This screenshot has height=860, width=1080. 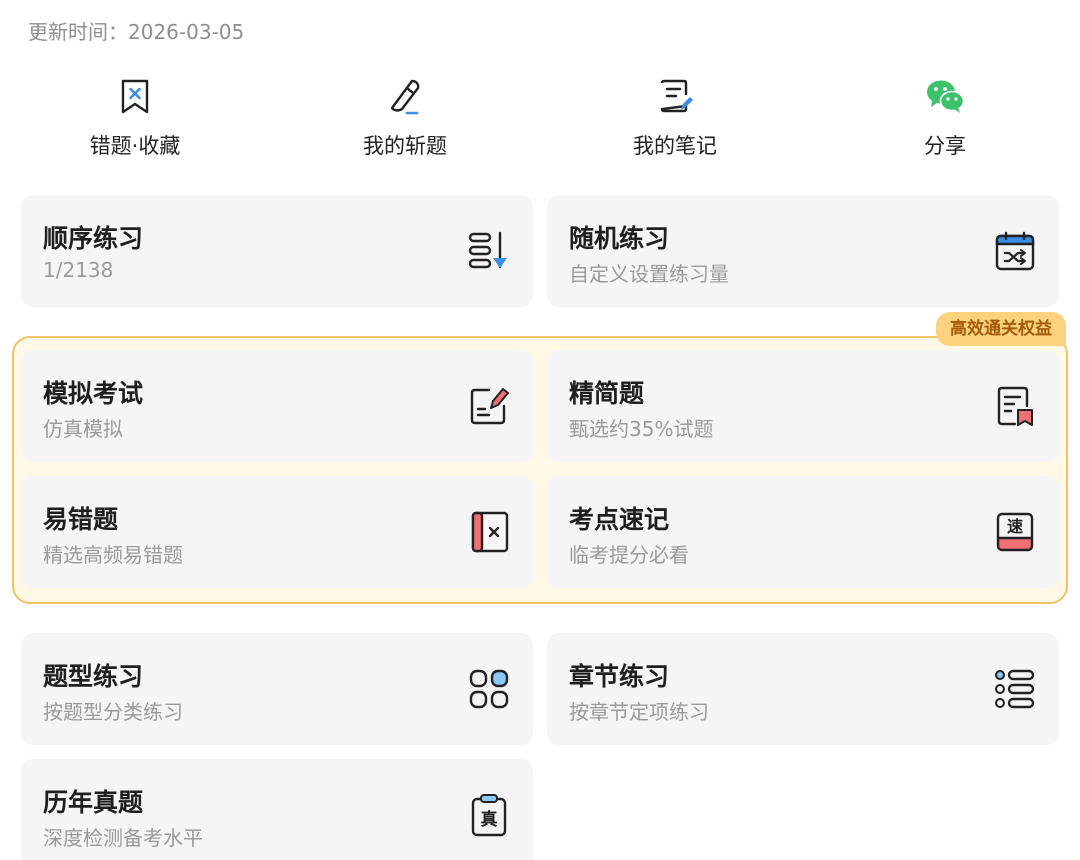 What do you see at coordinates (675, 146) in the screenshot?
I see `quick-item-label: 我的笔记` at bounding box center [675, 146].